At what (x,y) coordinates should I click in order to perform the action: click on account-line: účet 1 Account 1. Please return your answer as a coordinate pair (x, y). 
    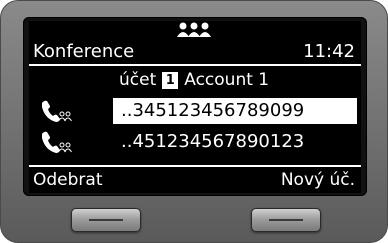
    Looking at the image, I should click on (195, 81).